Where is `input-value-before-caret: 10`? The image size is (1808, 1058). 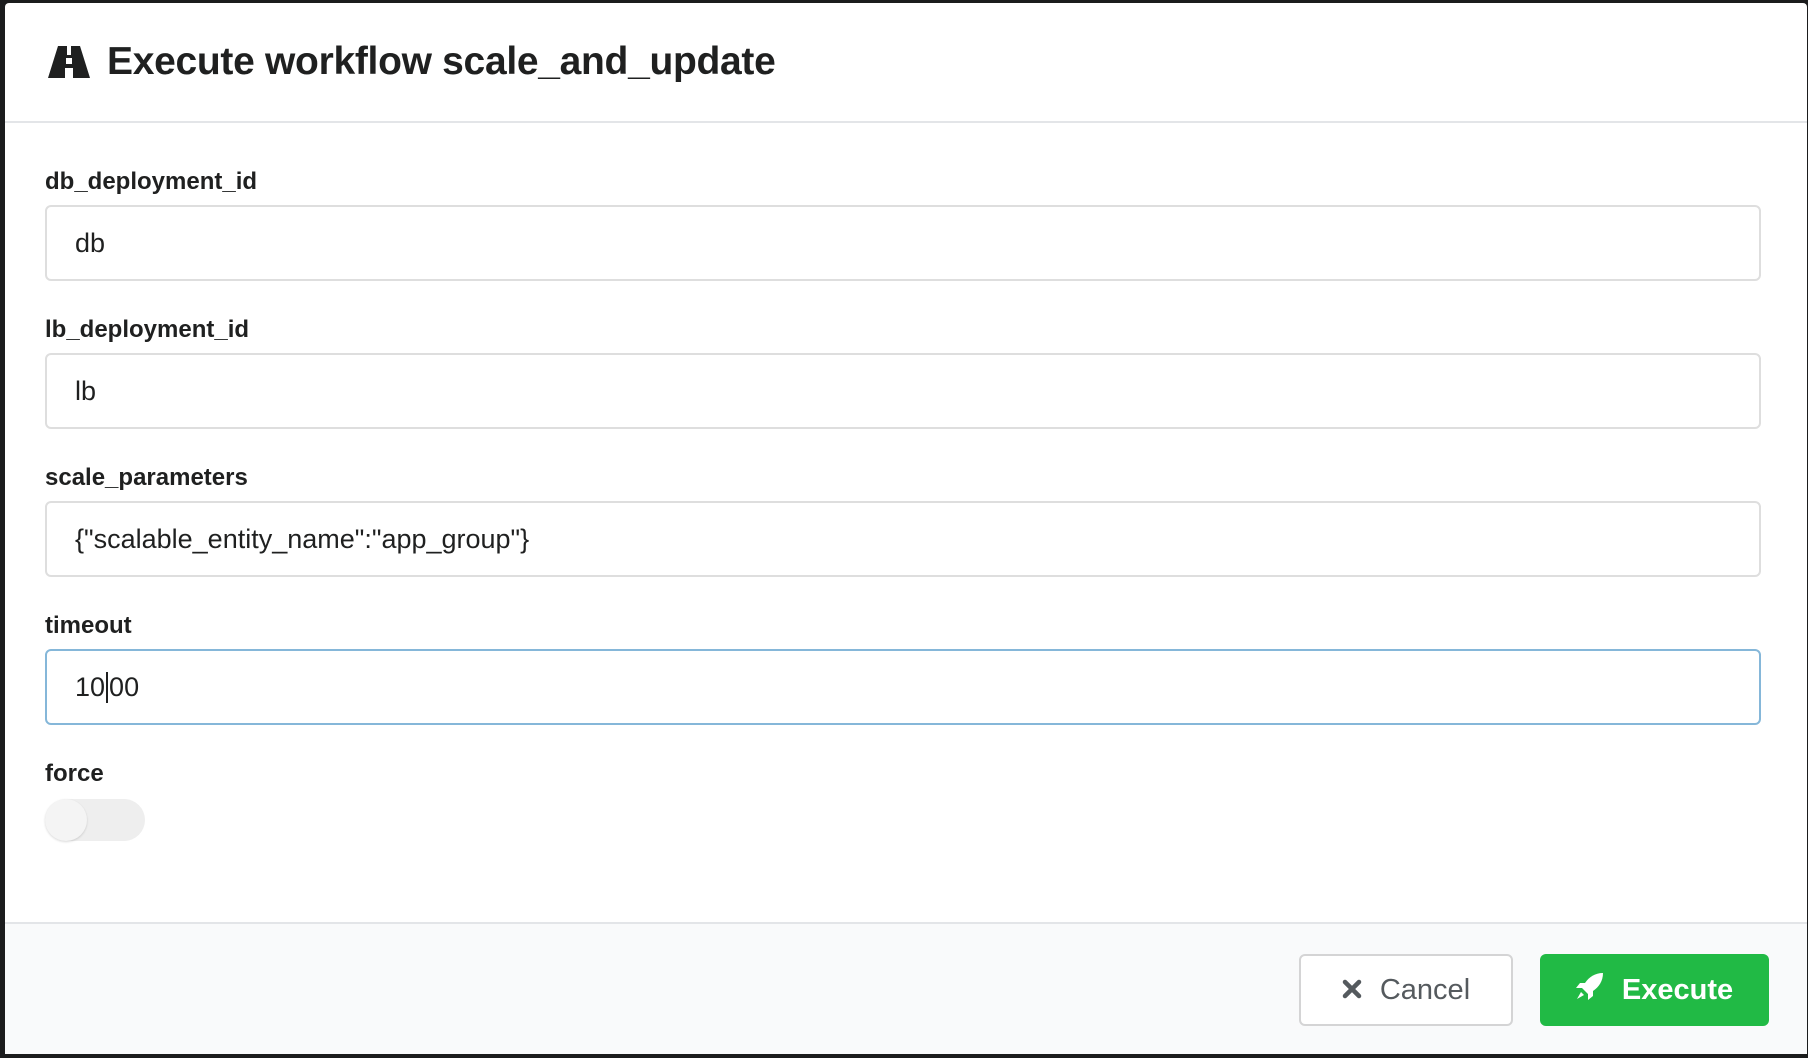 input-value-before-caret: 10 is located at coordinates (90, 686).